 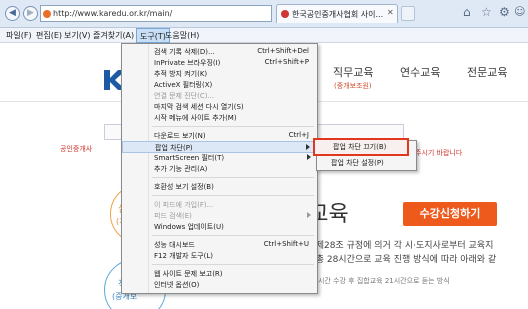 What do you see at coordinates (408, 13) in the screenshot?
I see `new-tab-button` at bounding box center [408, 13].